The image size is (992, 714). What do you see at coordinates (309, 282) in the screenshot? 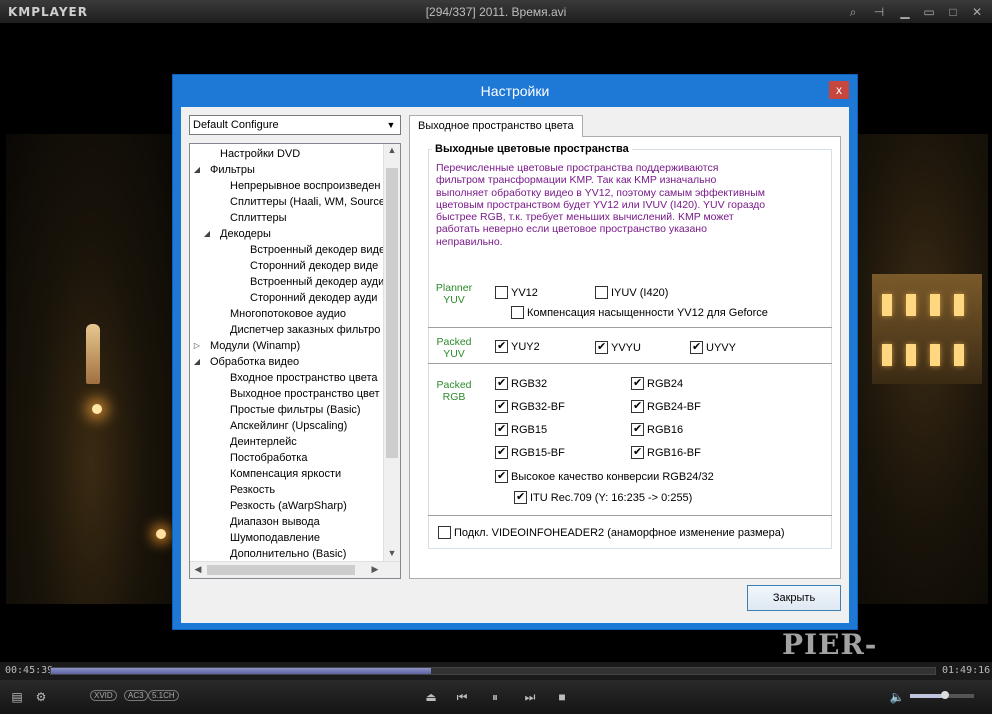
I see `tree-item: Встроенный декодер ауди` at bounding box center [309, 282].